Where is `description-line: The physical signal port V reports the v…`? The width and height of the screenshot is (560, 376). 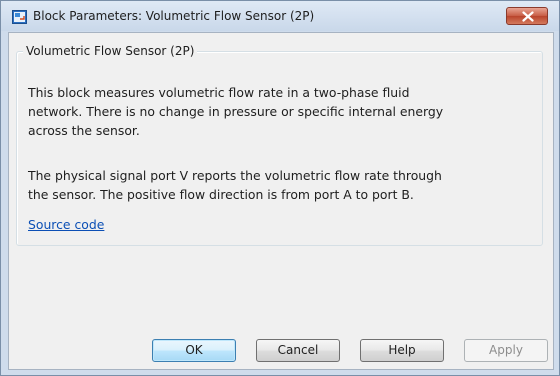
description-line: The physical signal port V reports the v… is located at coordinates (235, 175).